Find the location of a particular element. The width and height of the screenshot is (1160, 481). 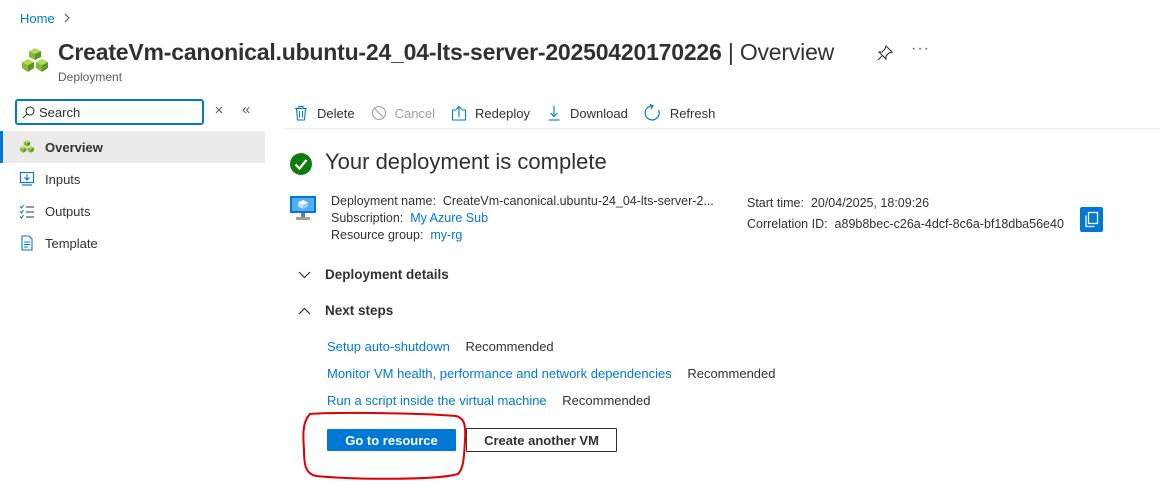

search-input is located at coordinates (114, 112).